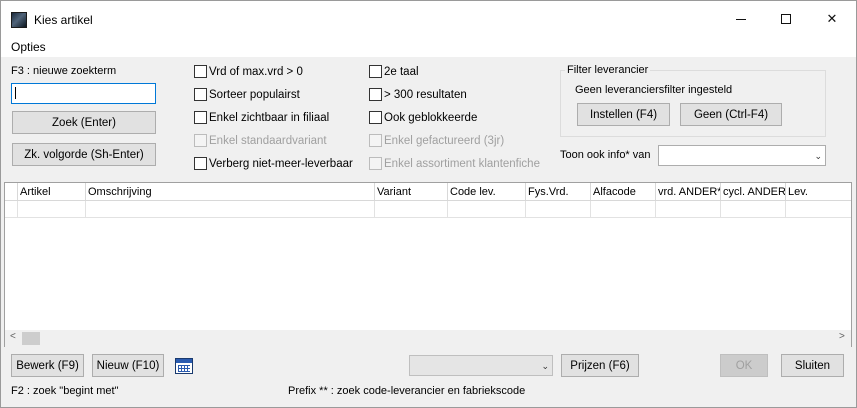  I want to click on checkbox-verberg-niet-leverbaar: Verberg niet-meer-leverbaar, so click(273, 163).